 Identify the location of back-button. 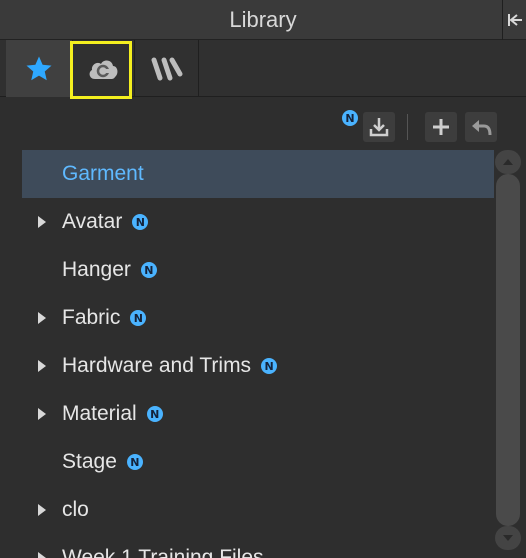
(481, 127).